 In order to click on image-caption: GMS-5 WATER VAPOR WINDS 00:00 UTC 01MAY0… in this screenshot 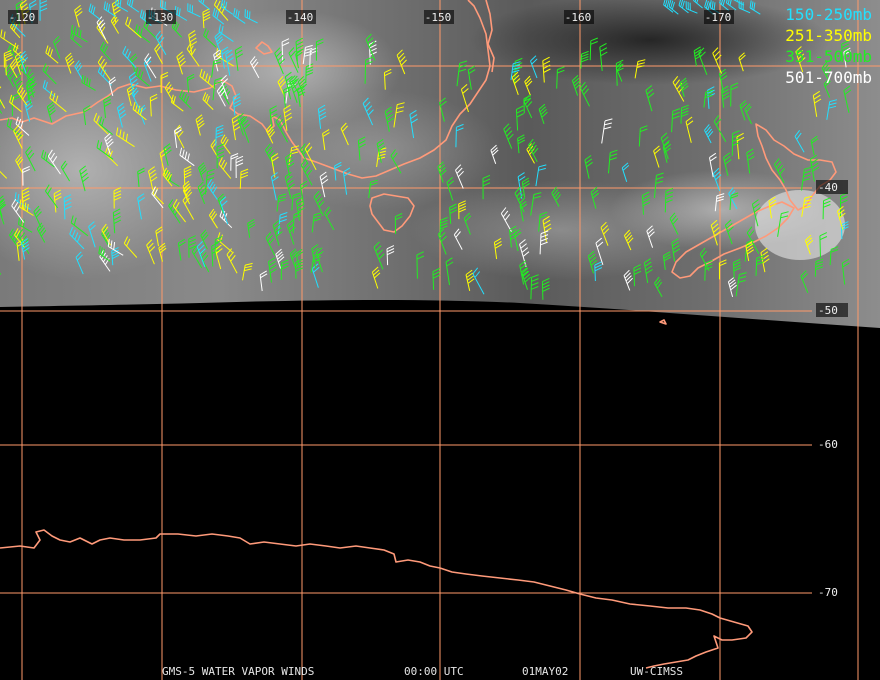, I will do `click(440, 672)`.